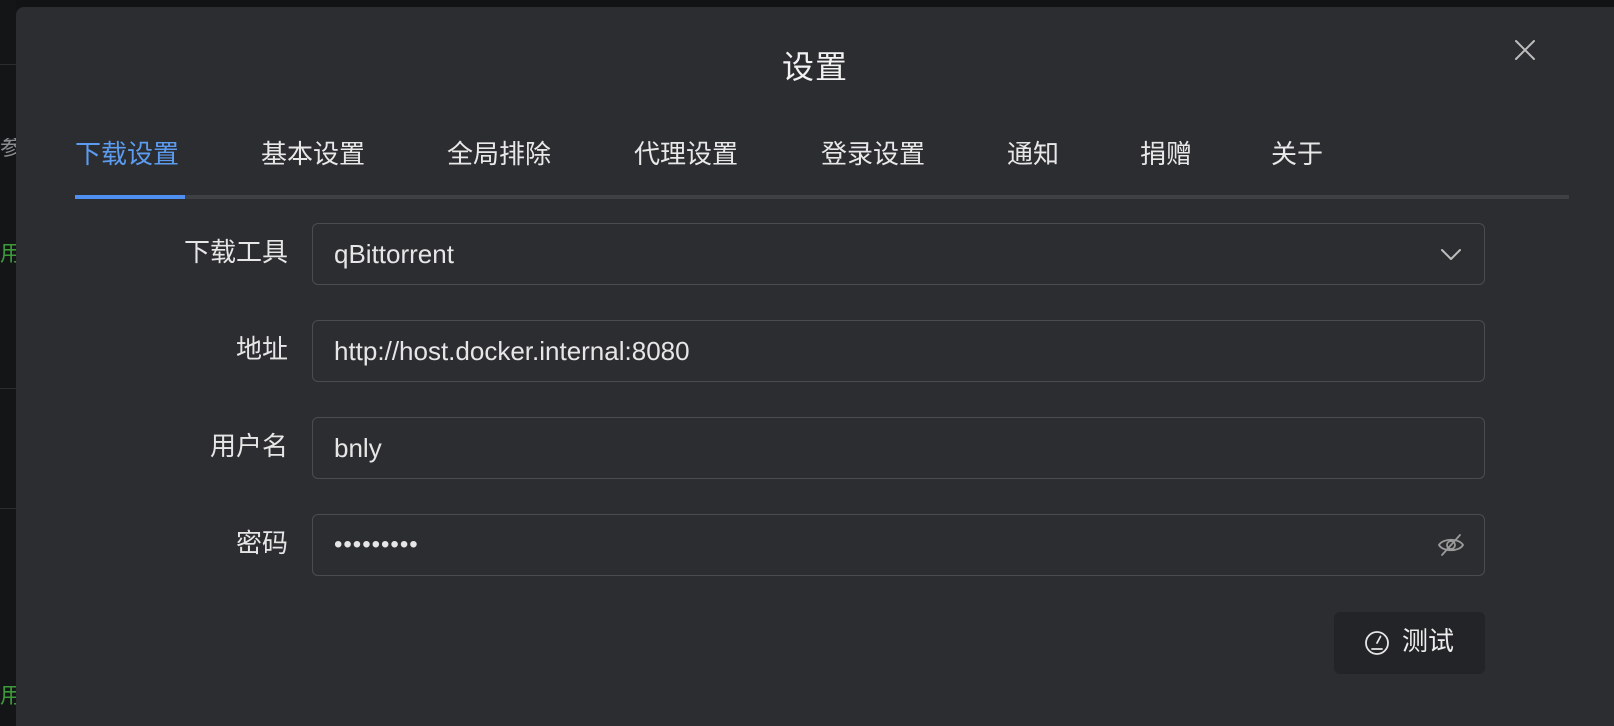  Describe the element at coordinates (898, 254) in the screenshot. I see `downloader-select: qBittorrent` at that location.